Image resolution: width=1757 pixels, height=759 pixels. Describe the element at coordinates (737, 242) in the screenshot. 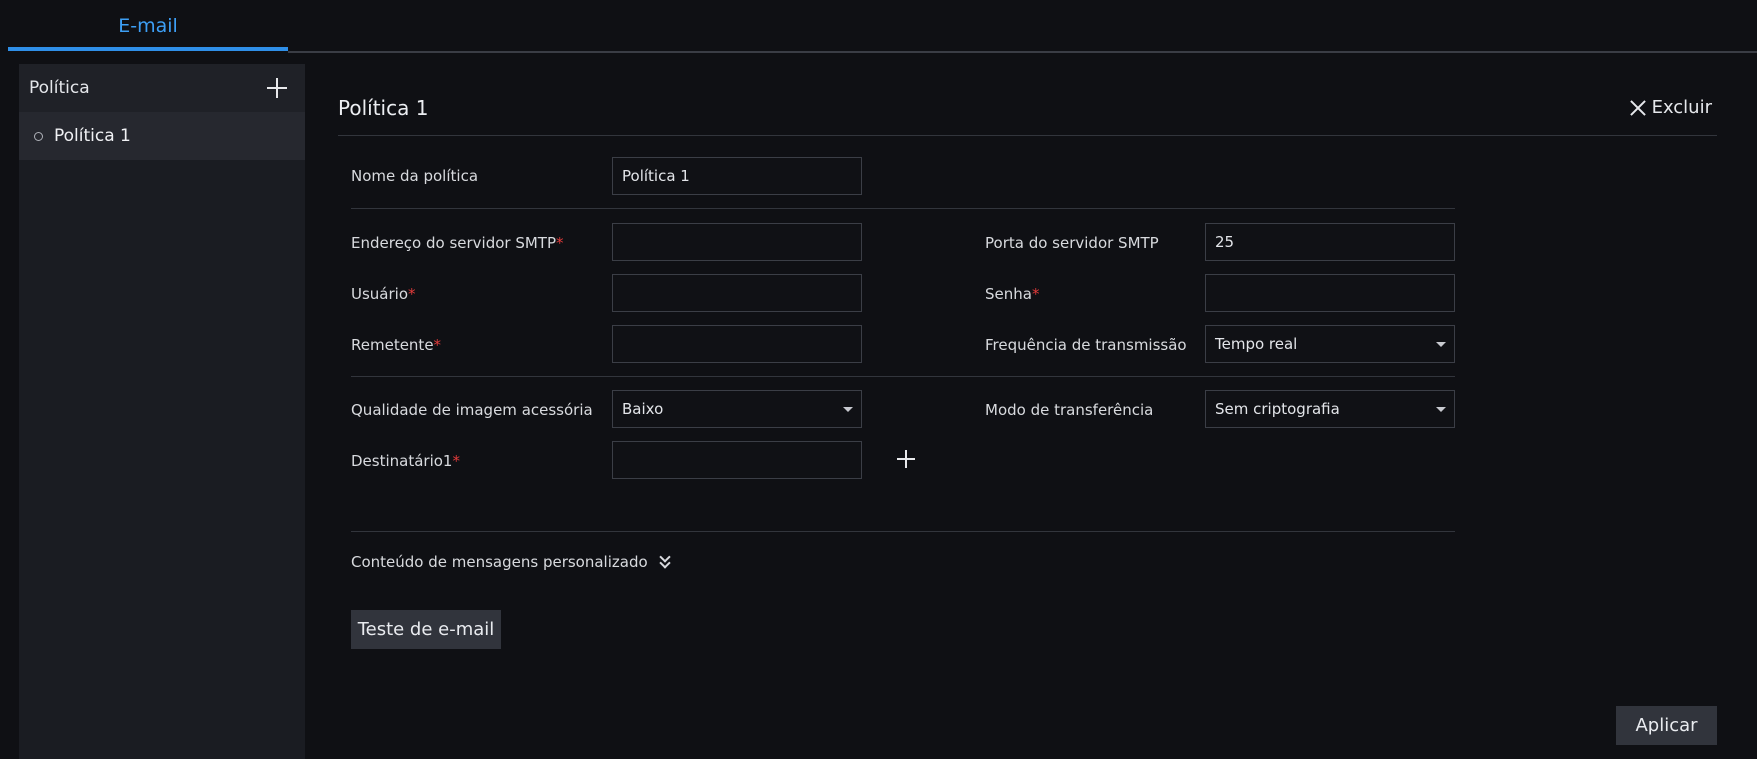

I see `smtp-server-input` at that location.